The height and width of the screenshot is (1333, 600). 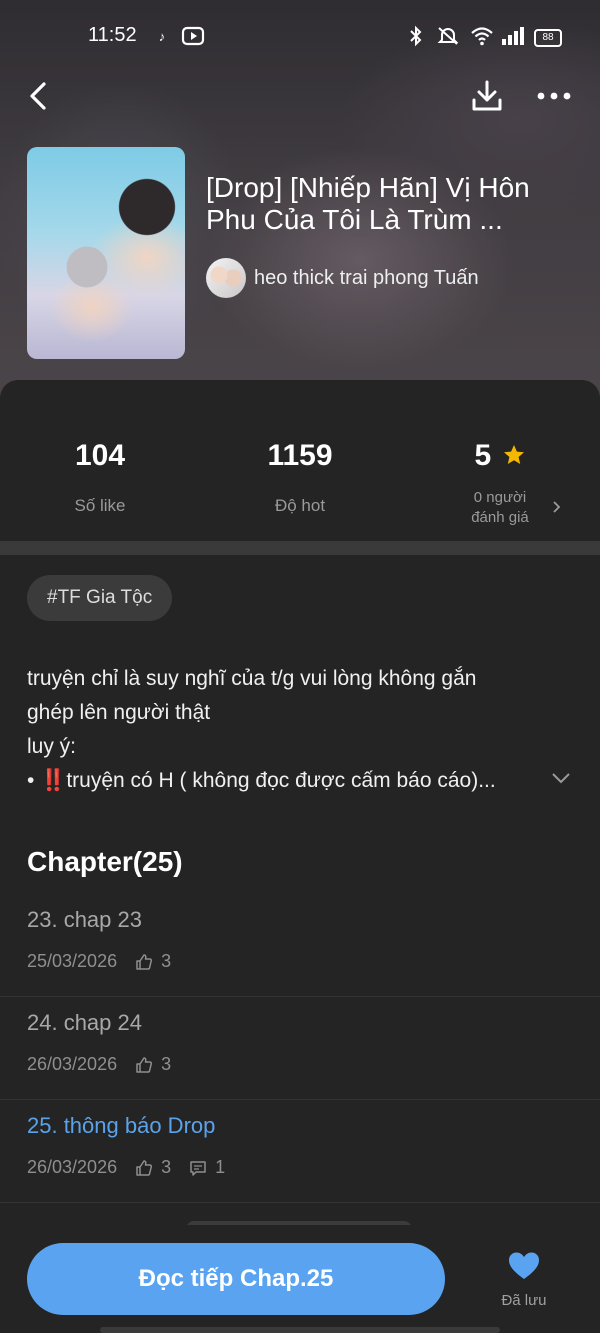 What do you see at coordinates (100, 455) in the screenshot?
I see `likes-value: 104` at bounding box center [100, 455].